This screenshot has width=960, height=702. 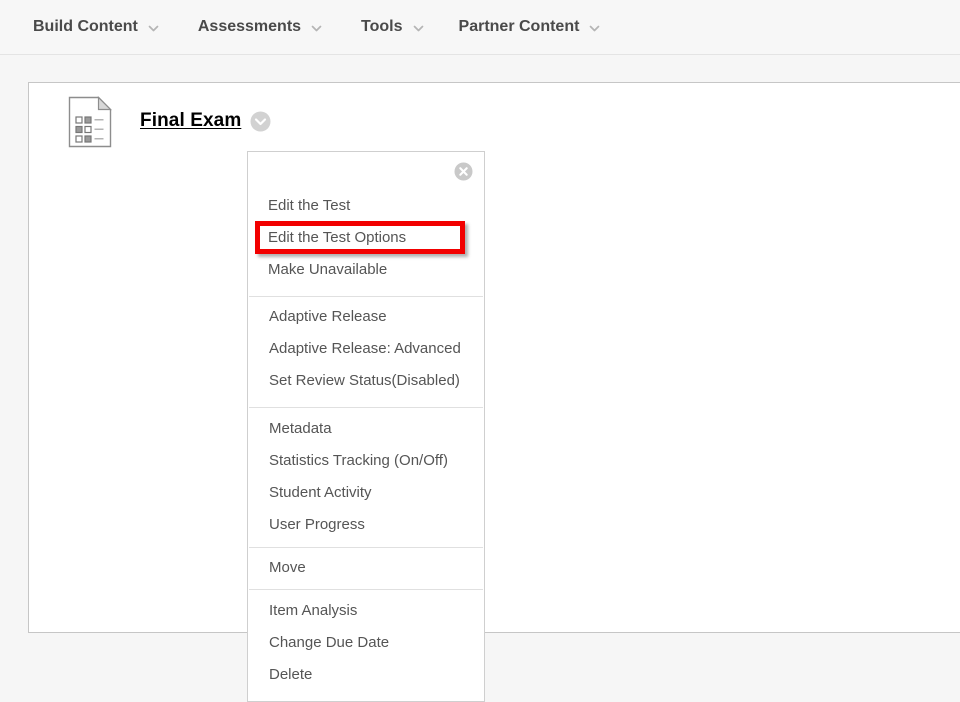 I want to click on context-menu-item-edit-the-test: Edit the Test, so click(x=366, y=206).